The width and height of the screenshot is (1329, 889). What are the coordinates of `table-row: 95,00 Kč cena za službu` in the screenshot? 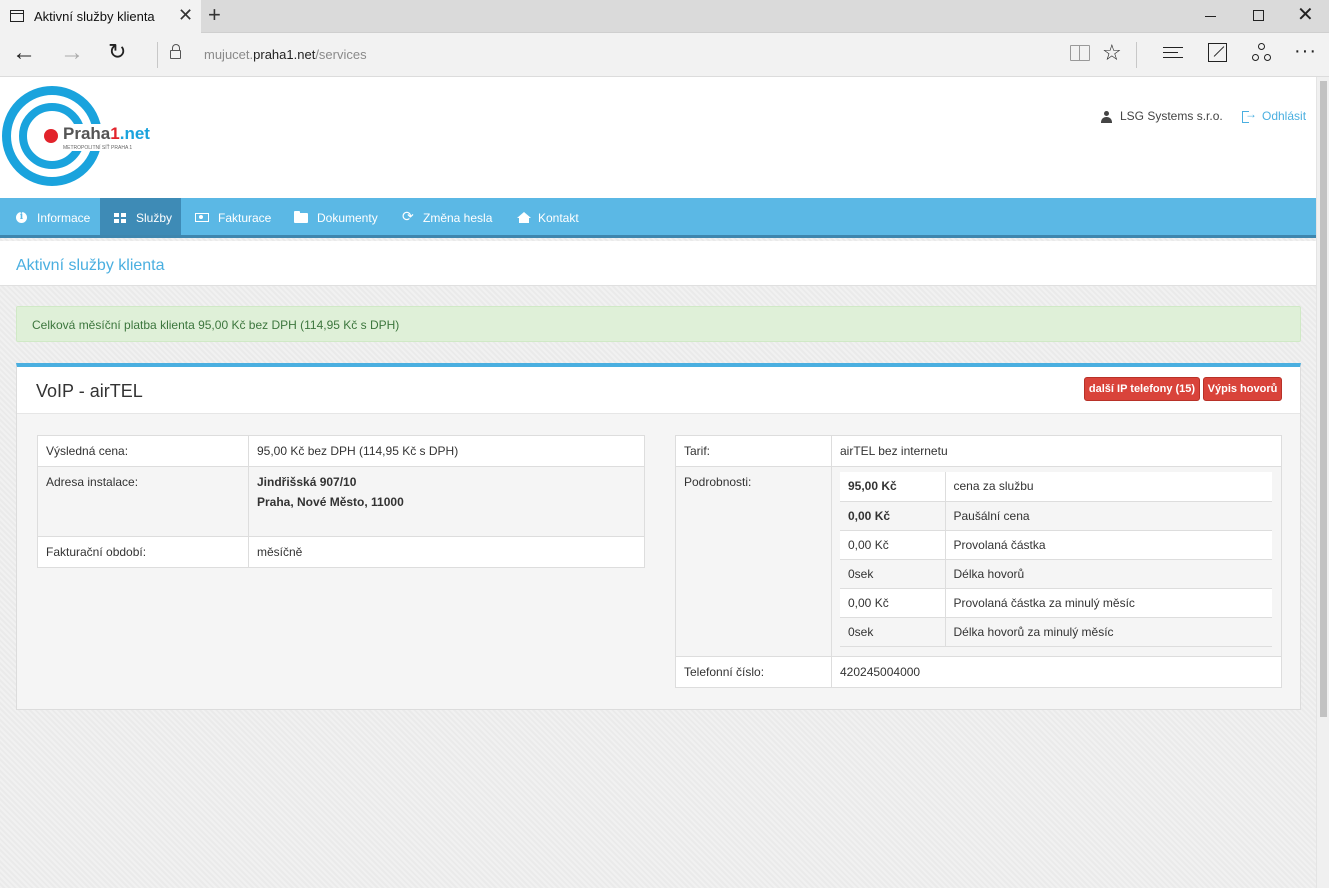 It's located at (1056, 486).